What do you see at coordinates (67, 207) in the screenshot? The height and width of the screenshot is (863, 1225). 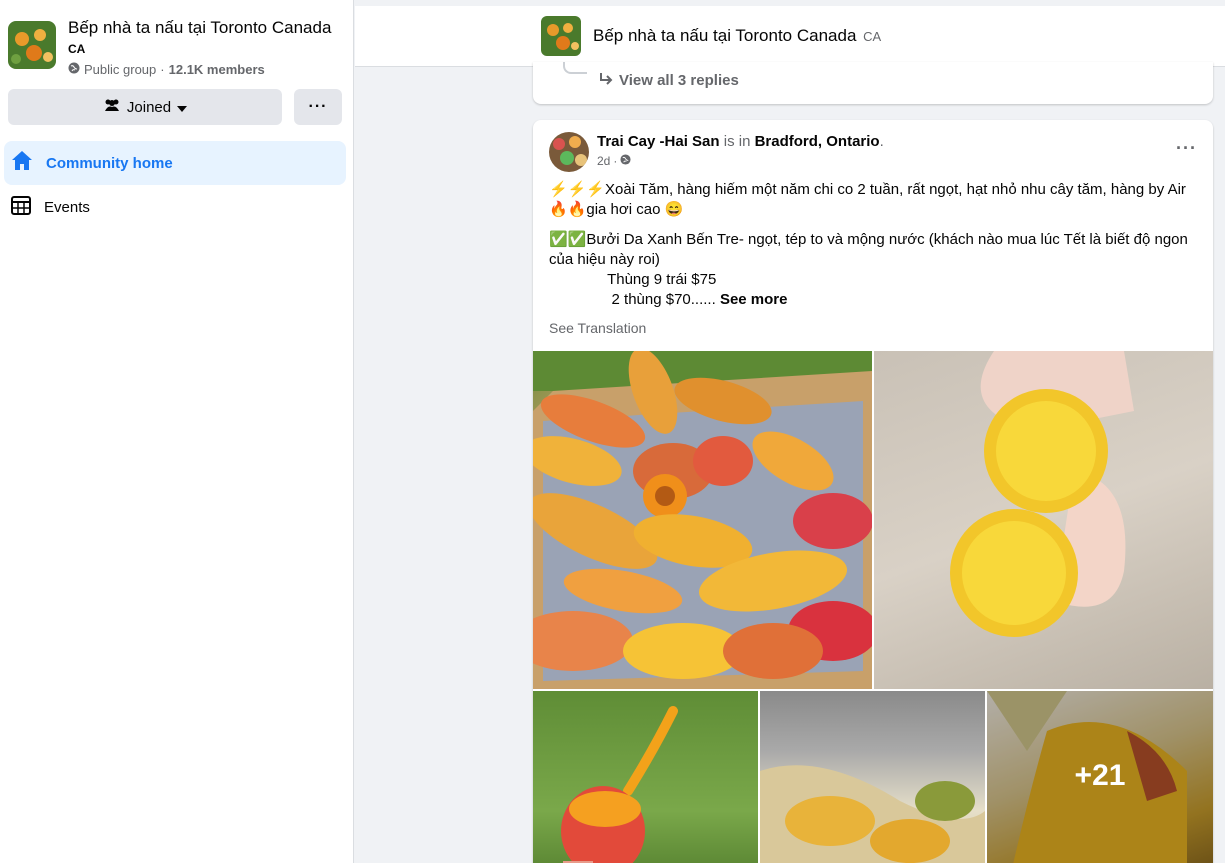 I see `sidebar-item-label: Events` at bounding box center [67, 207].